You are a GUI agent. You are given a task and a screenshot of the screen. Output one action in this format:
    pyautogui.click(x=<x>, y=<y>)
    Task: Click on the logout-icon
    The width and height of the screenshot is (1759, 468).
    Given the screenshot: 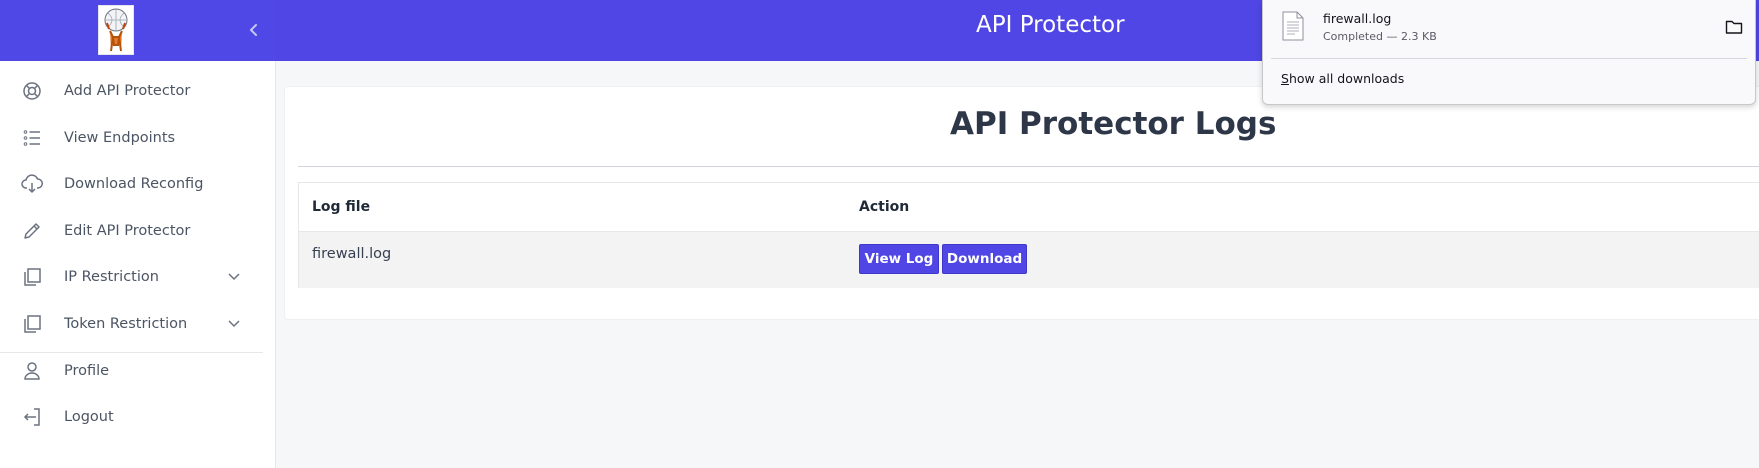 What is the action you would take?
    pyautogui.click(x=32, y=417)
    